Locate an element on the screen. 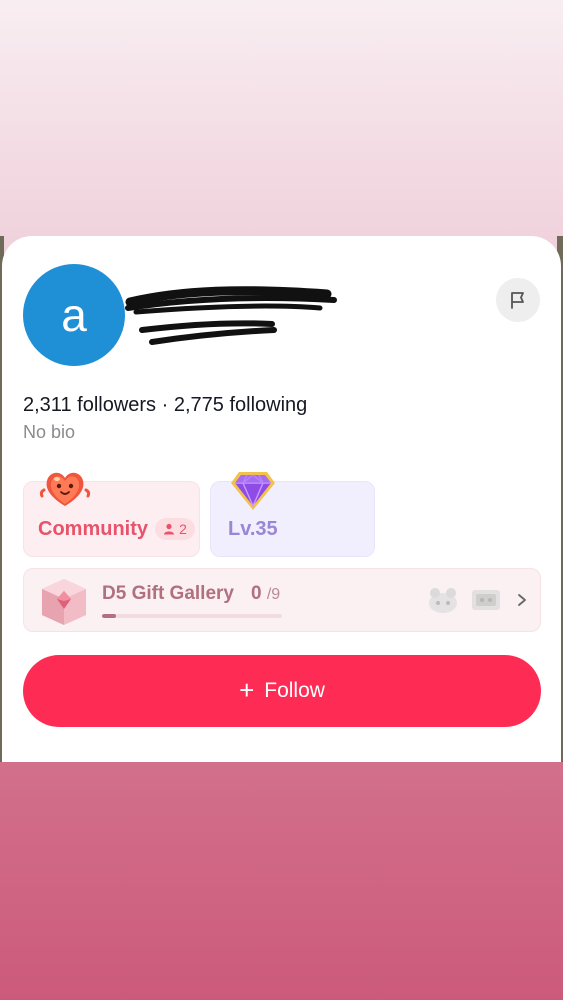  redacted-name-scribble is located at coordinates (231, 315).